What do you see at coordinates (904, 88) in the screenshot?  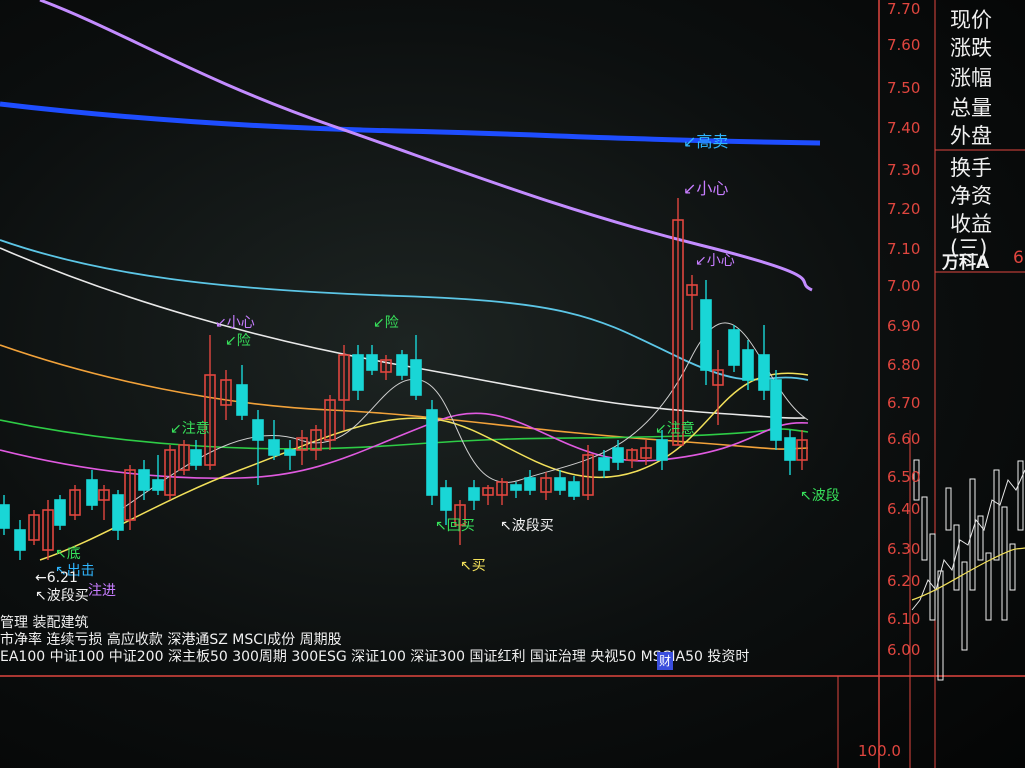 I see `price-tick-label: 7.50` at bounding box center [904, 88].